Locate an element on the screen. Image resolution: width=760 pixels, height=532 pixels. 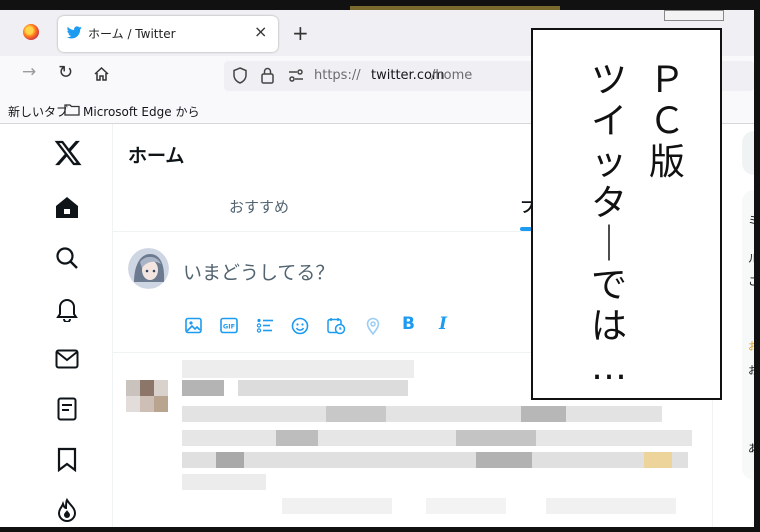
bookmark-new-tab: 新しいタブ is located at coordinates (38, 111).